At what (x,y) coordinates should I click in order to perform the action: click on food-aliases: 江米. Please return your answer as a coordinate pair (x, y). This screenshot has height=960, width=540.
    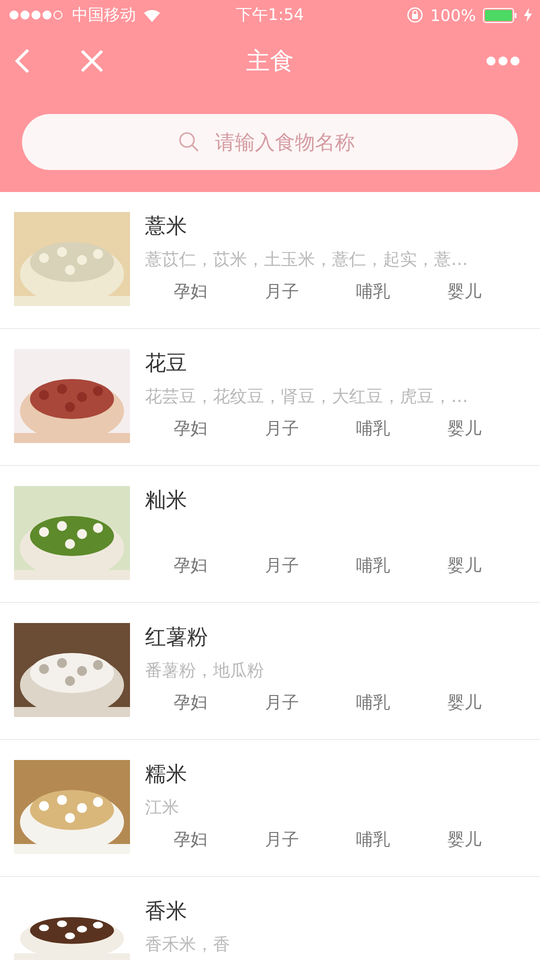
    Looking at the image, I should click on (162, 808).